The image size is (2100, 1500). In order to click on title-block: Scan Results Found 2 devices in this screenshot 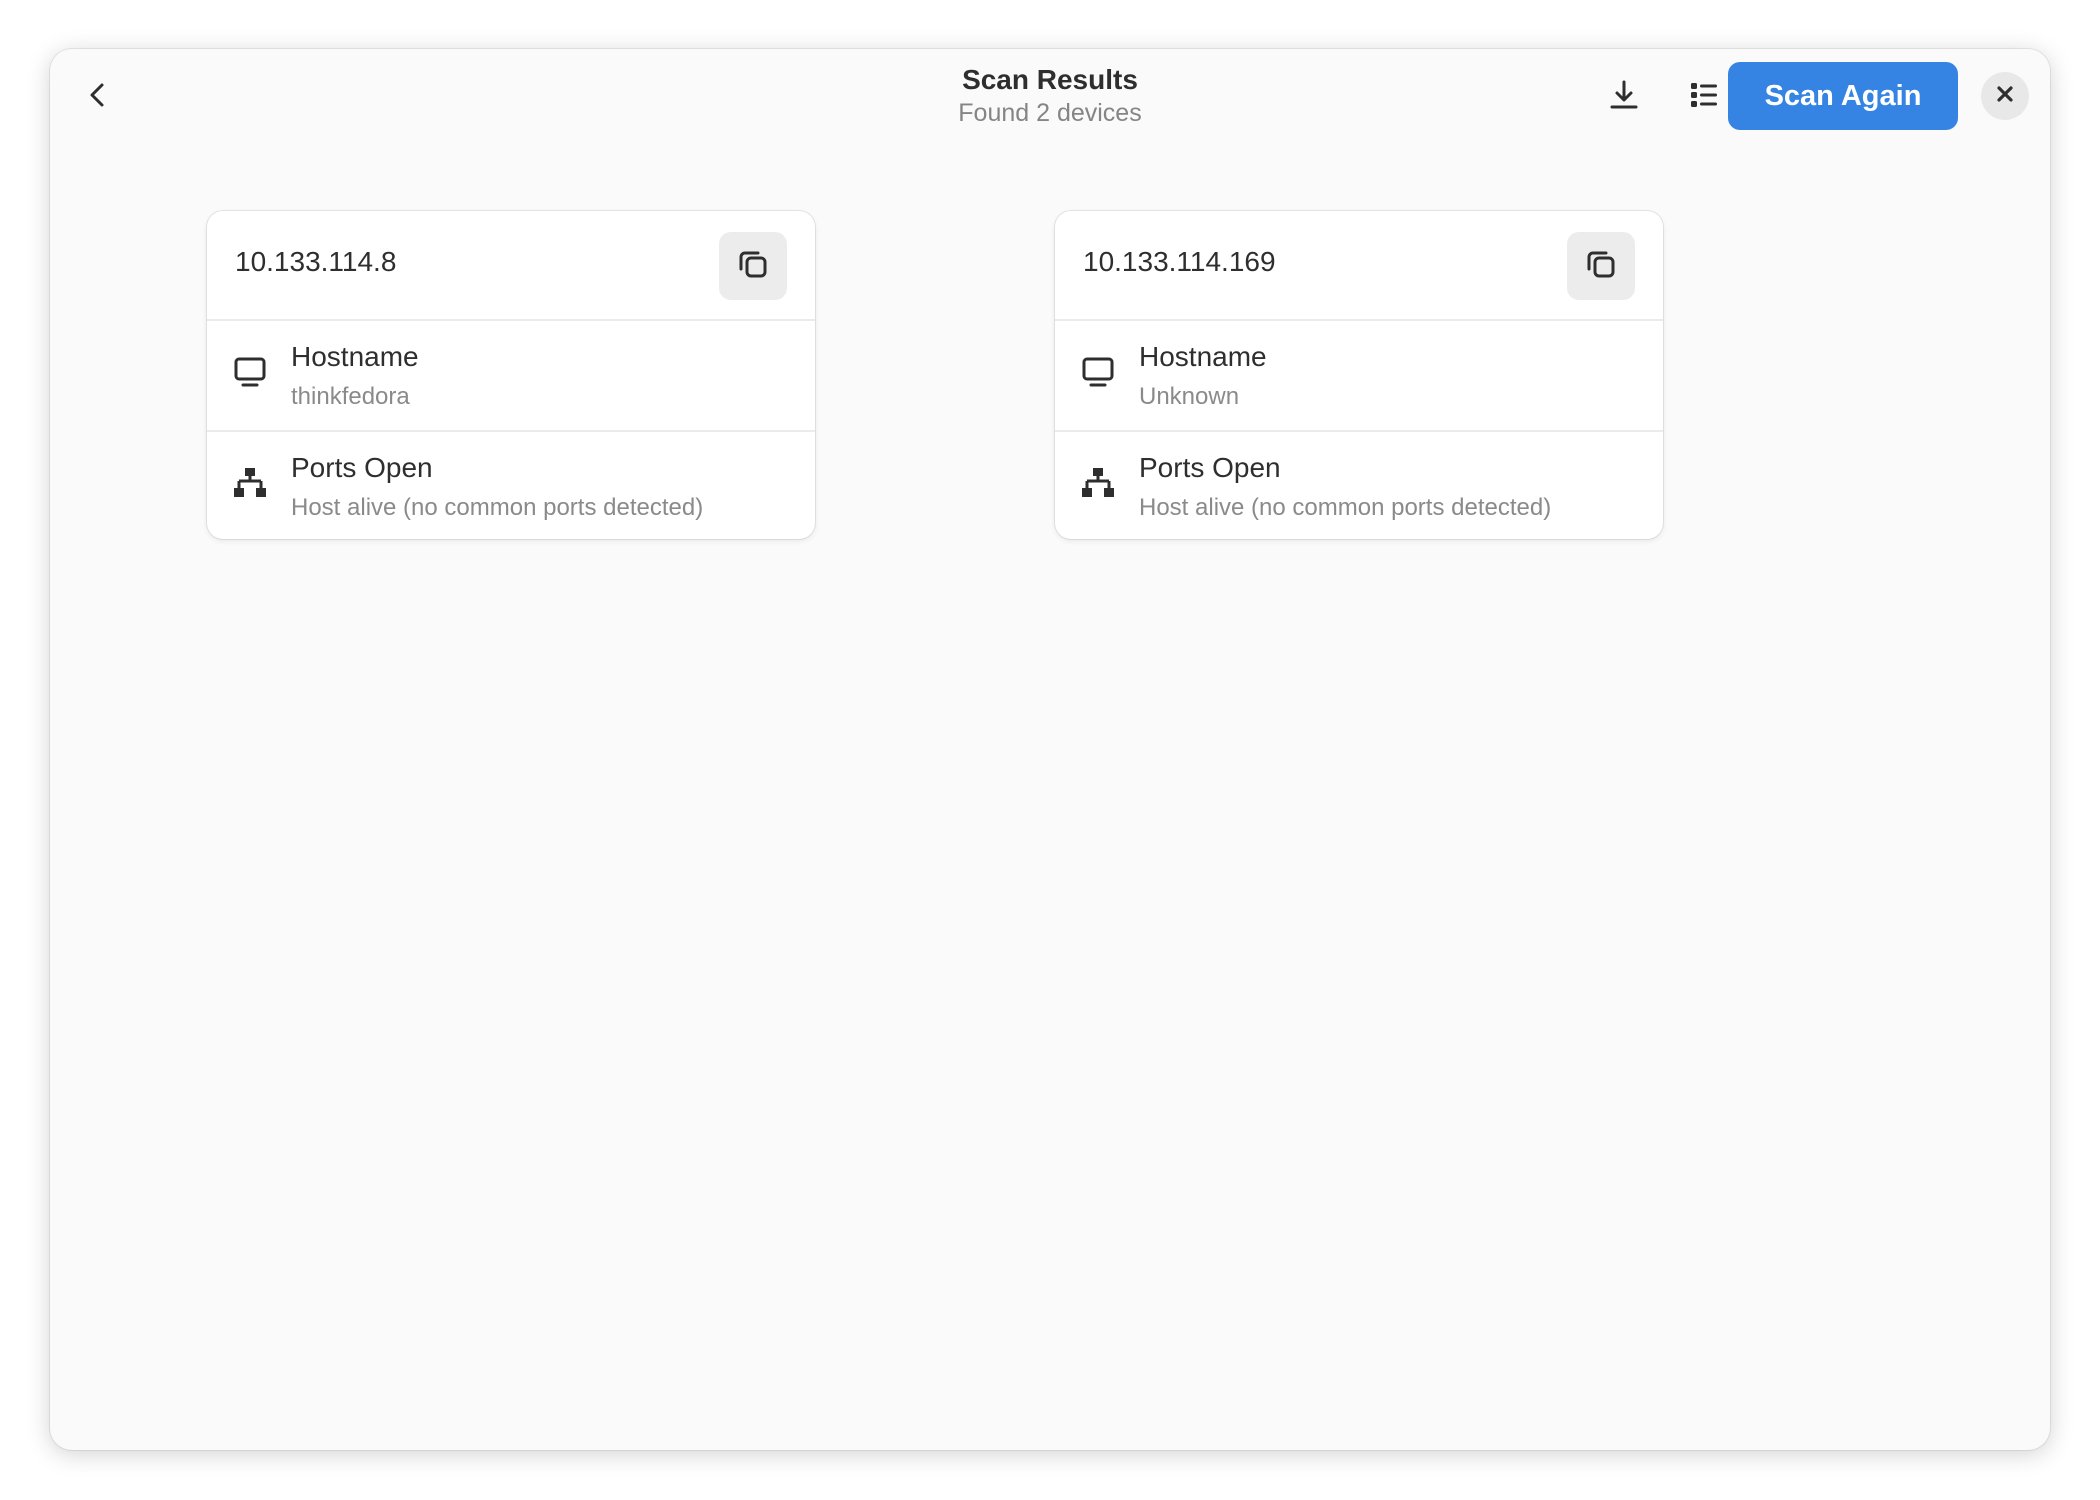, I will do `click(1050, 96)`.